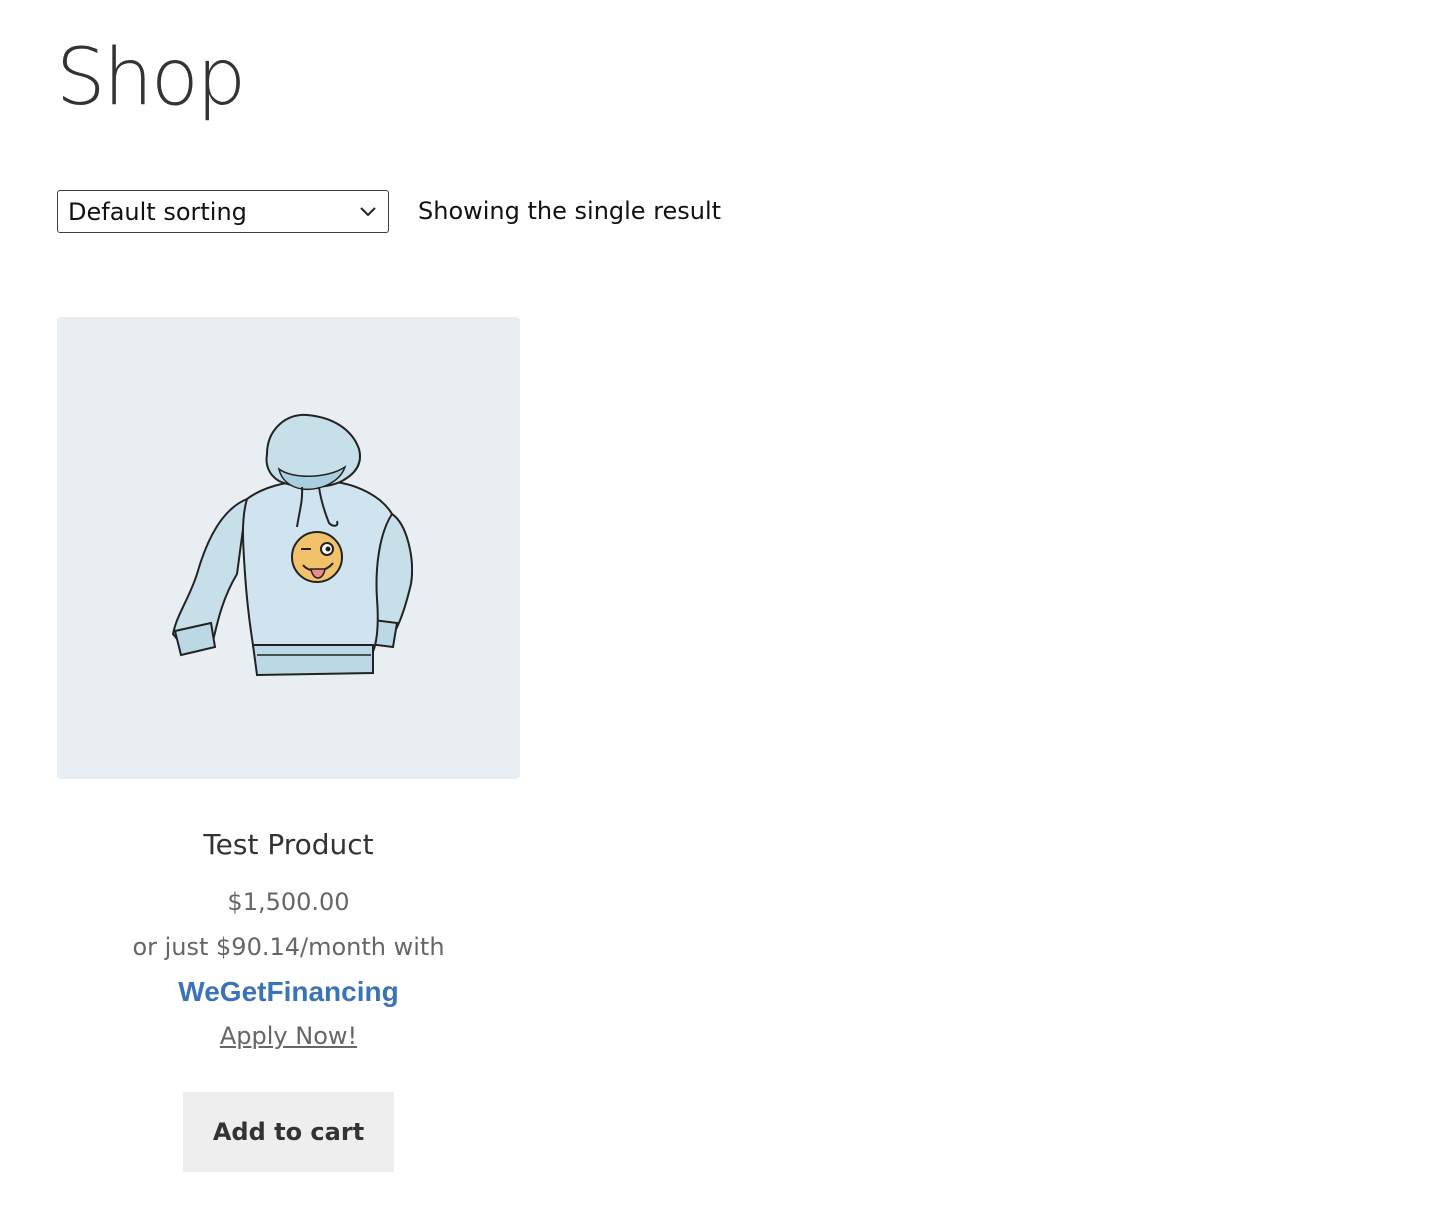 This screenshot has height=1216, width=1442. Describe the element at coordinates (288, 1132) in the screenshot. I see `add-to-cart-button: Add to cart` at that location.